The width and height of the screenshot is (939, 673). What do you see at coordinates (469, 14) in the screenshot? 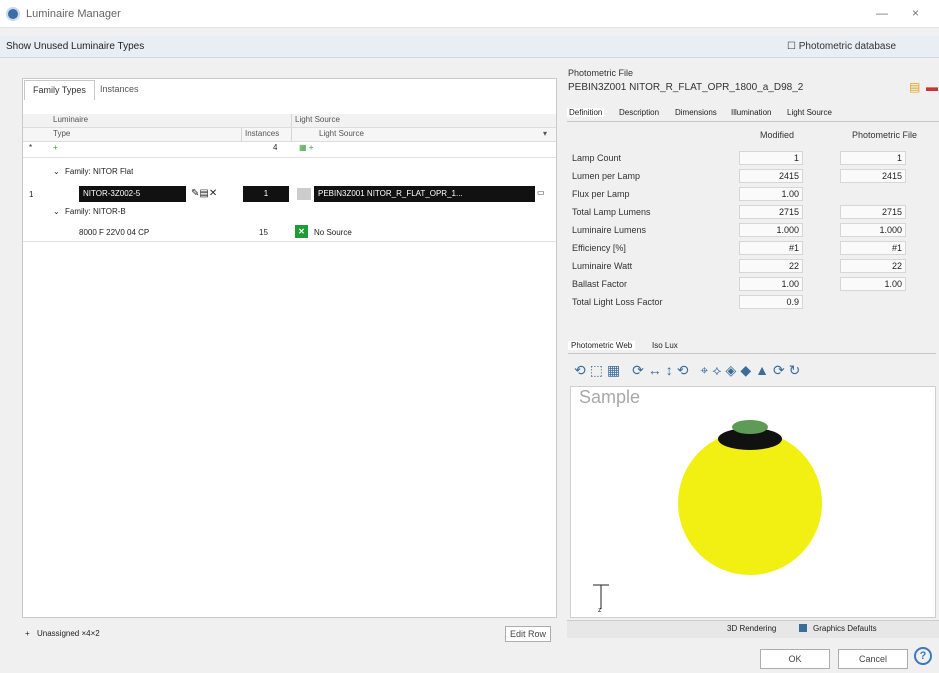
I see `title-bar` at bounding box center [469, 14].